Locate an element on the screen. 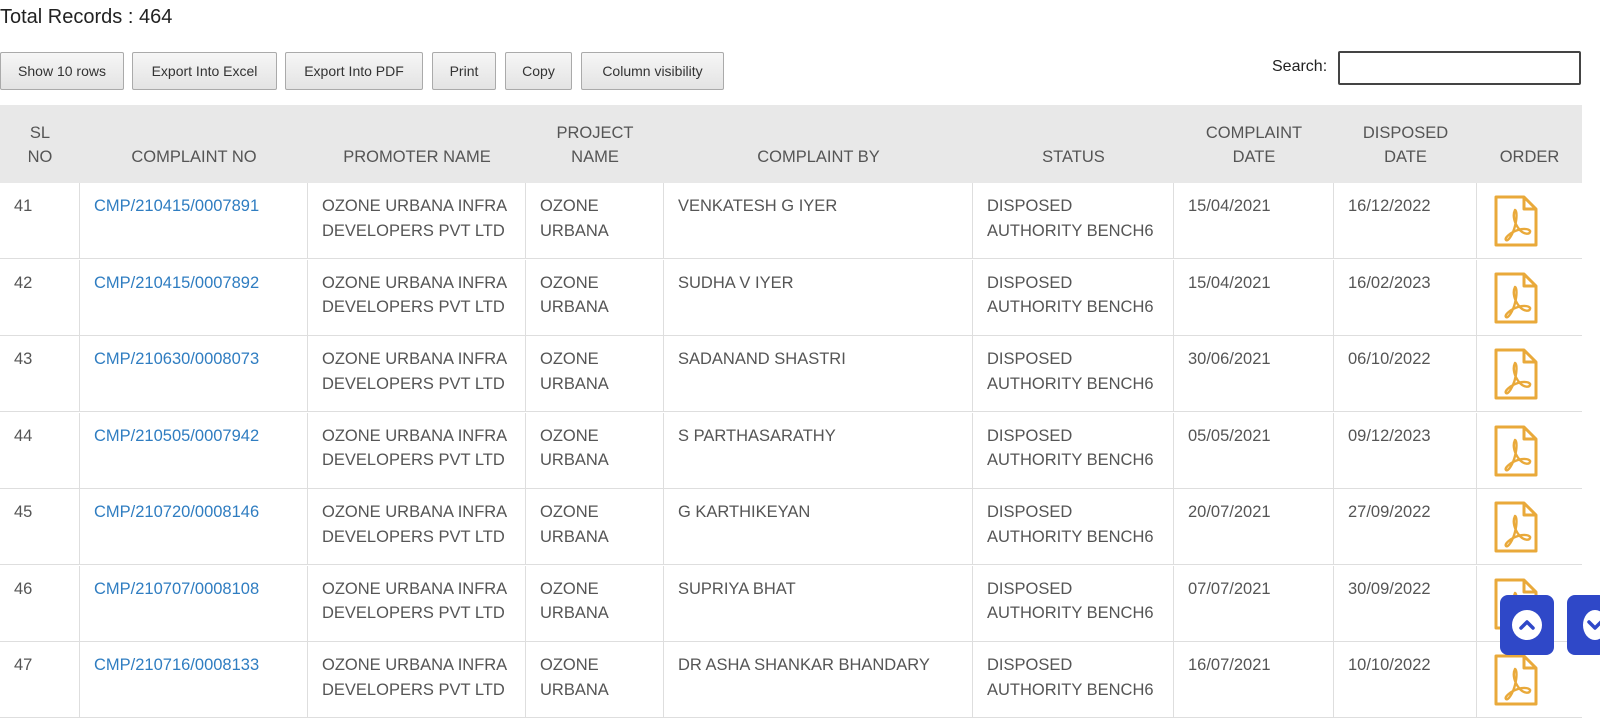 Image resolution: width=1600 pixels, height=718 pixels. complaint-date-cell: 30/06/2021 is located at coordinates (1254, 374).